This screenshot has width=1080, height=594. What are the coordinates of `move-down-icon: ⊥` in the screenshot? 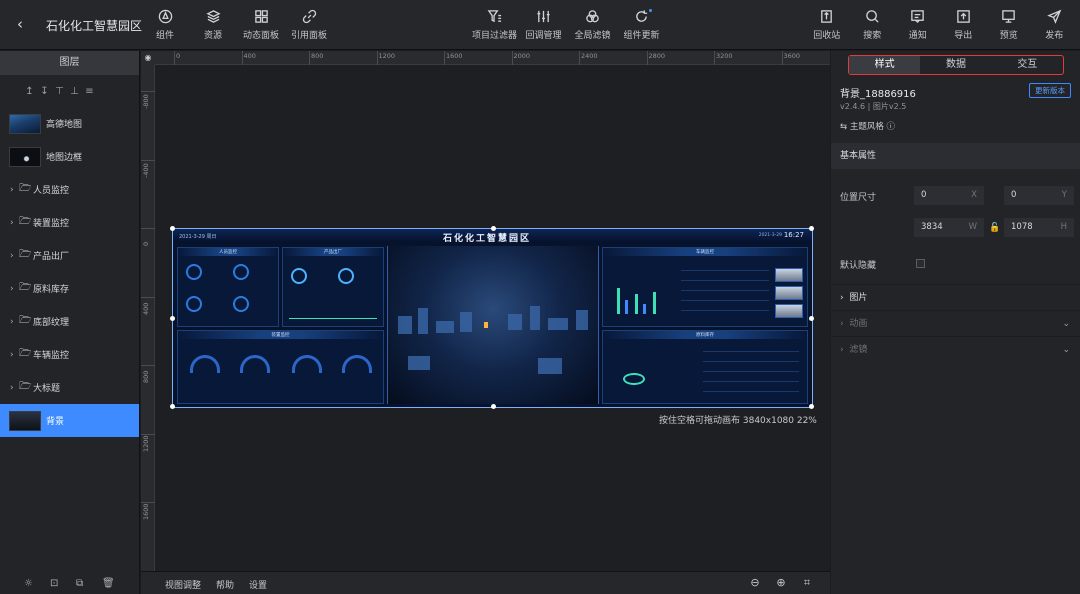 It's located at (74, 91).